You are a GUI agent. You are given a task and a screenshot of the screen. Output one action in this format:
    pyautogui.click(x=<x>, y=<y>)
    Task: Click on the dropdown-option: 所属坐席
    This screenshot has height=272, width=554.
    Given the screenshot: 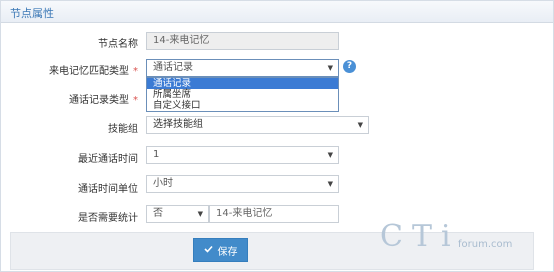 What is the action you would take?
    pyautogui.click(x=242, y=94)
    